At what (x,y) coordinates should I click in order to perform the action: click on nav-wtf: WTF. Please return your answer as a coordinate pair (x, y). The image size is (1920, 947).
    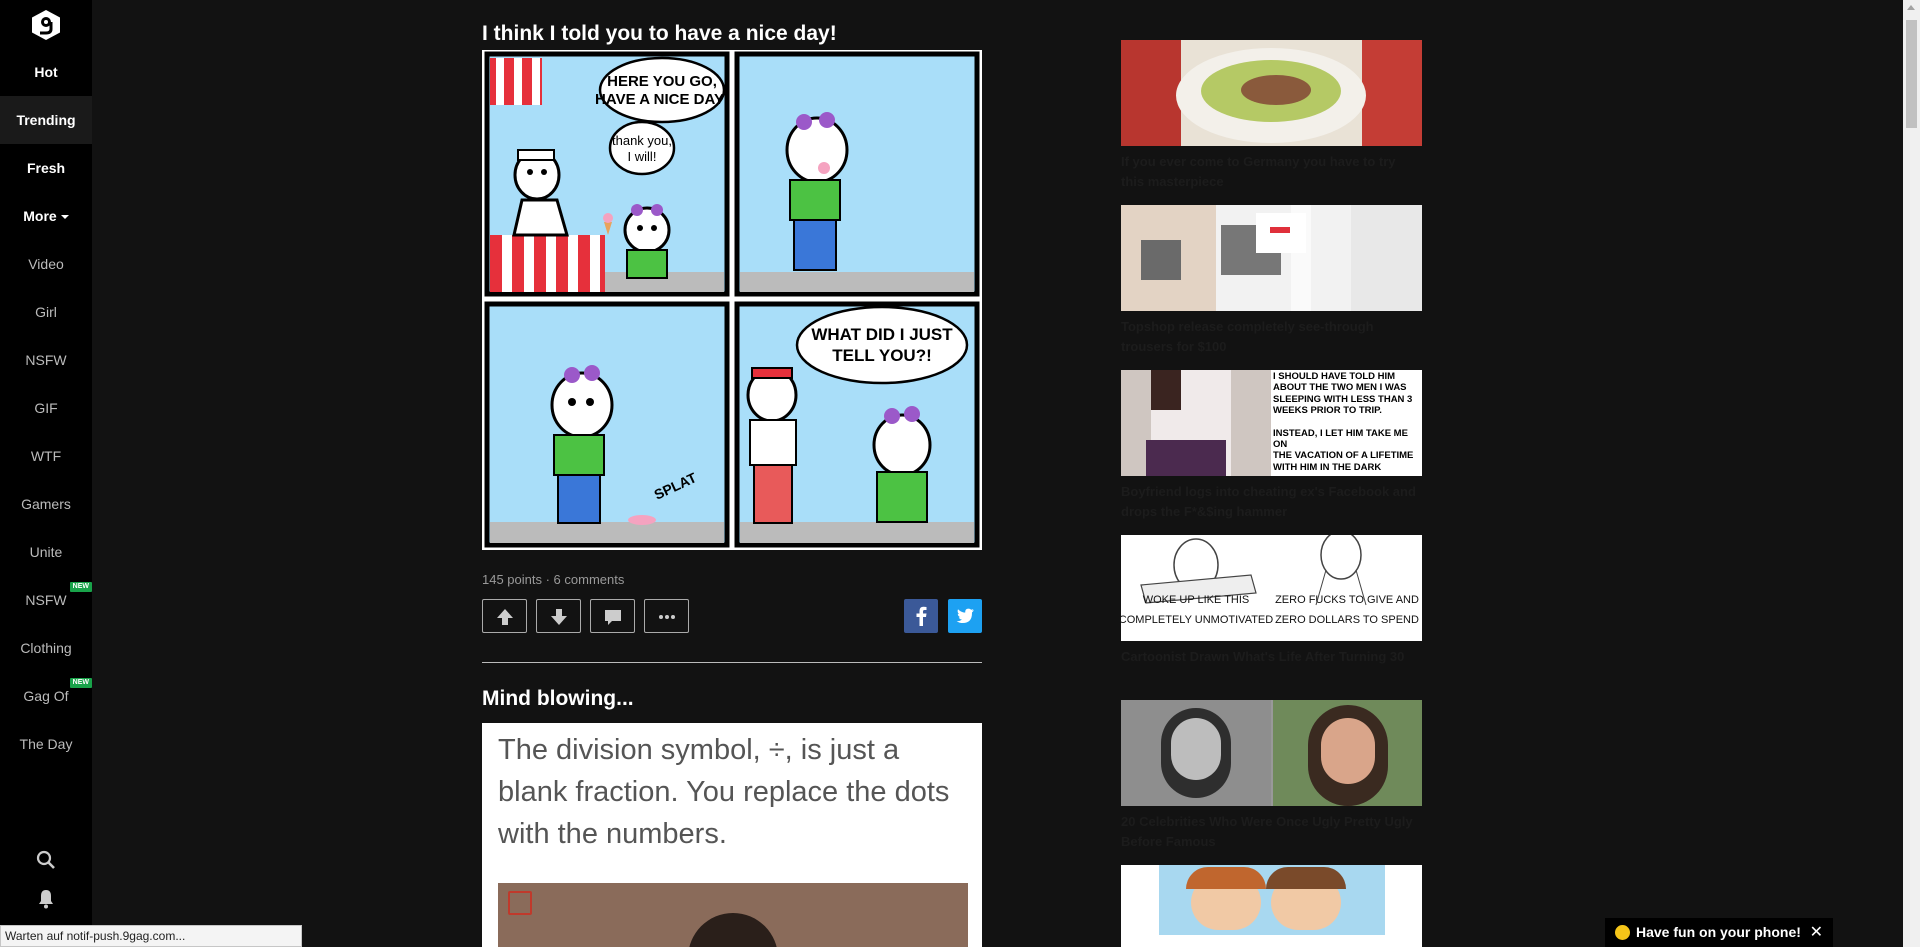
    Looking at the image, I should click on (46, 456).